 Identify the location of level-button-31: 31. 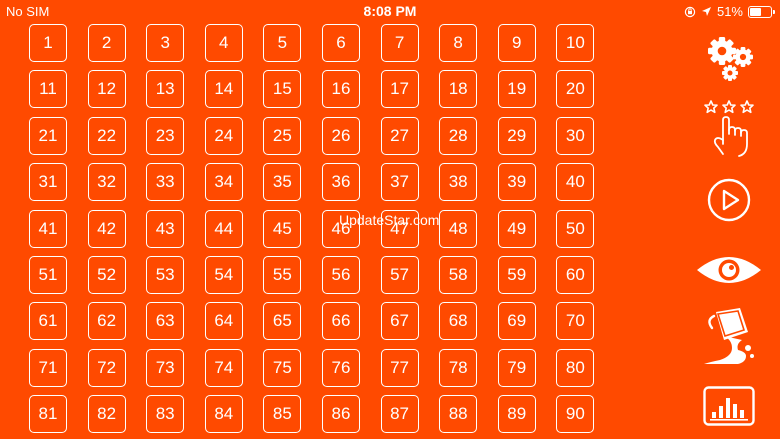
(48, 182).